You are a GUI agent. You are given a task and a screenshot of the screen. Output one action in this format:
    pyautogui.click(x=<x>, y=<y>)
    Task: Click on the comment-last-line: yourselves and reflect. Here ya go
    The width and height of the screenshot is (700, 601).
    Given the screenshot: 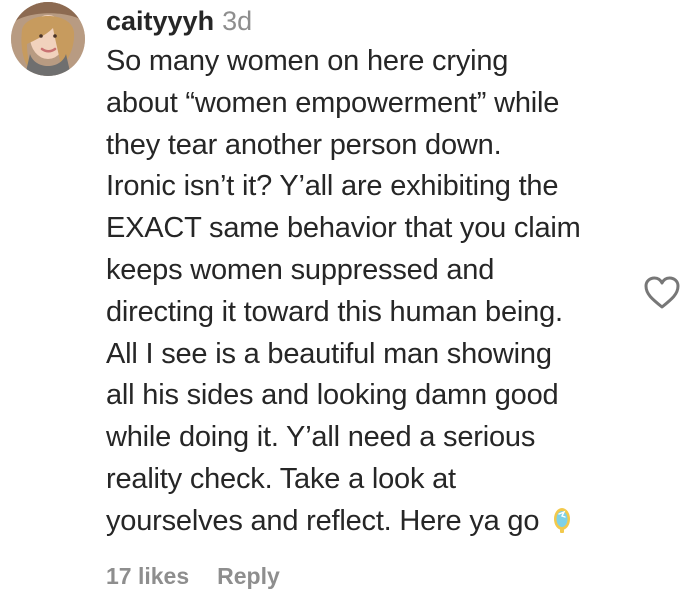 What is the action you would take?
    pyautogui.click(x=366, y=522)
    